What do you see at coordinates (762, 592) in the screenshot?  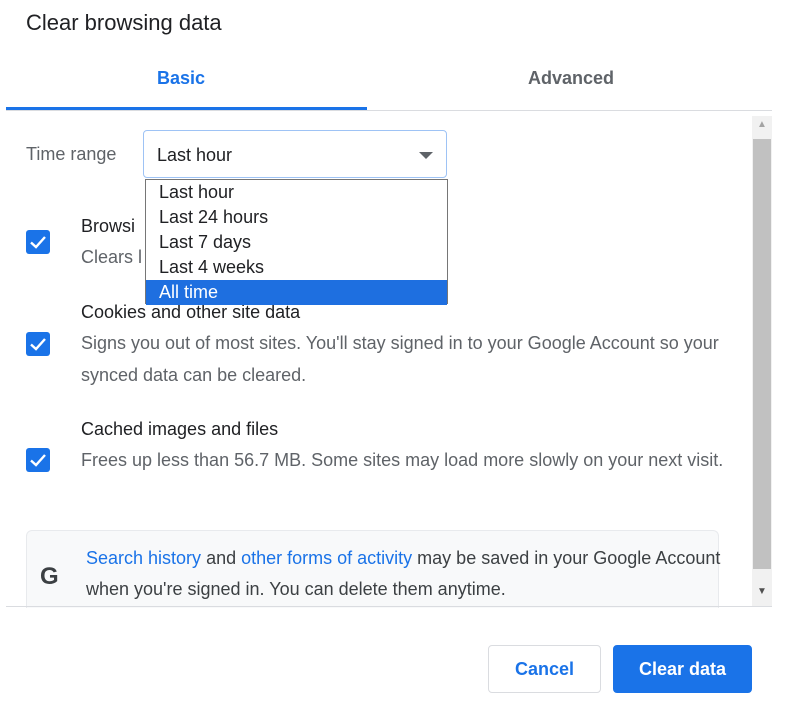 I see `scroll-down-arrow-icon: ▼` at bounding box center [762, 592].